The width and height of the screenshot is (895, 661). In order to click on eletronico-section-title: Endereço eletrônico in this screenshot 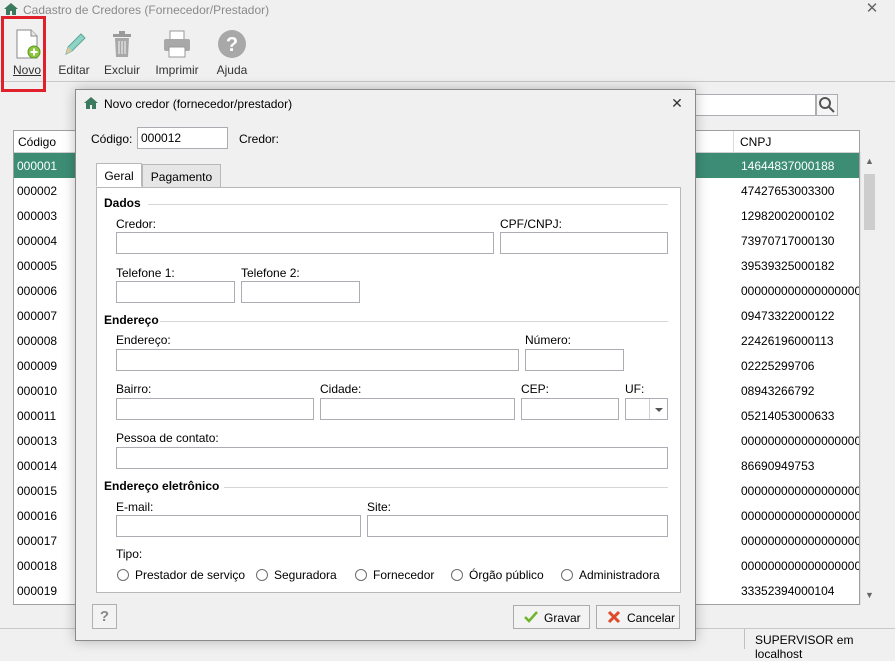, I will do `click(162, 486)`.